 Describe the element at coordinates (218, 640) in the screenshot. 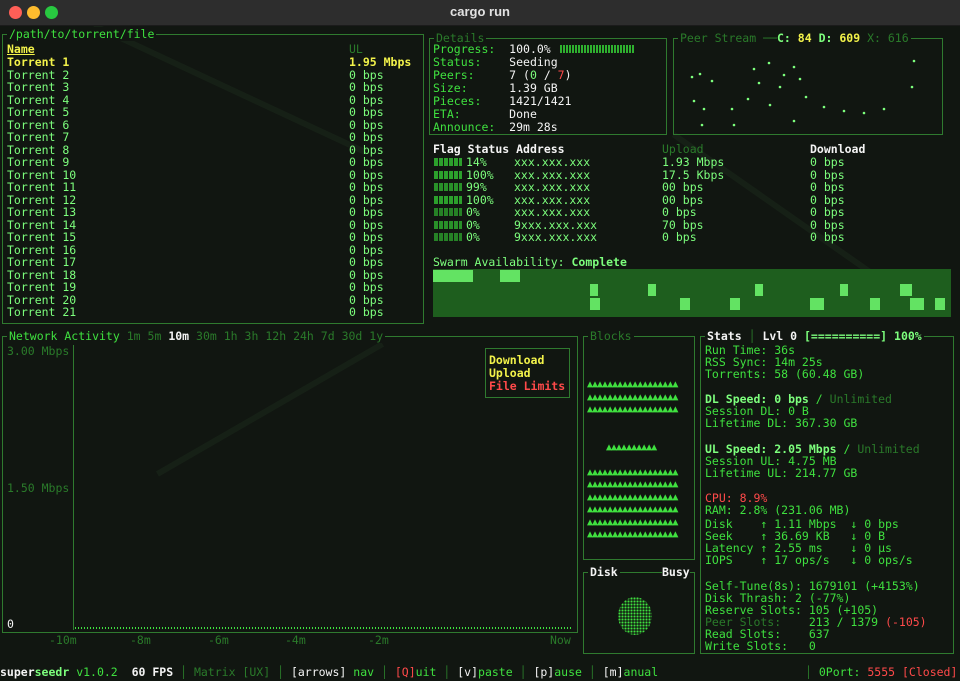

I see `x-axis-label: -6m` at that location.